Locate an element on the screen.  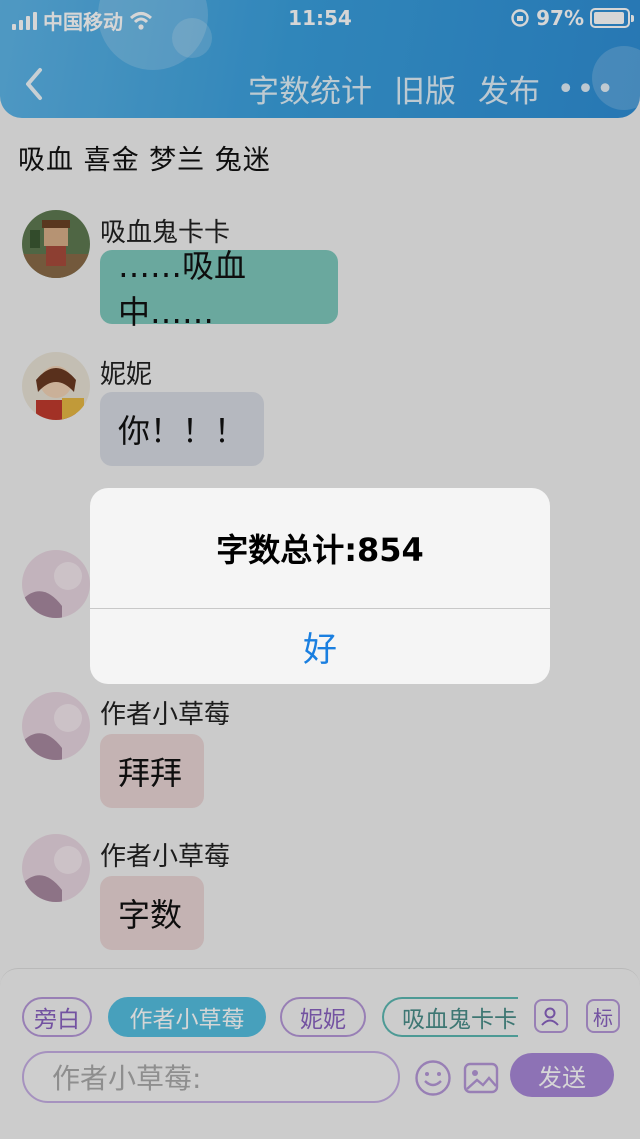
alert-ok-button: 好 is located at coordinates (320, 646).